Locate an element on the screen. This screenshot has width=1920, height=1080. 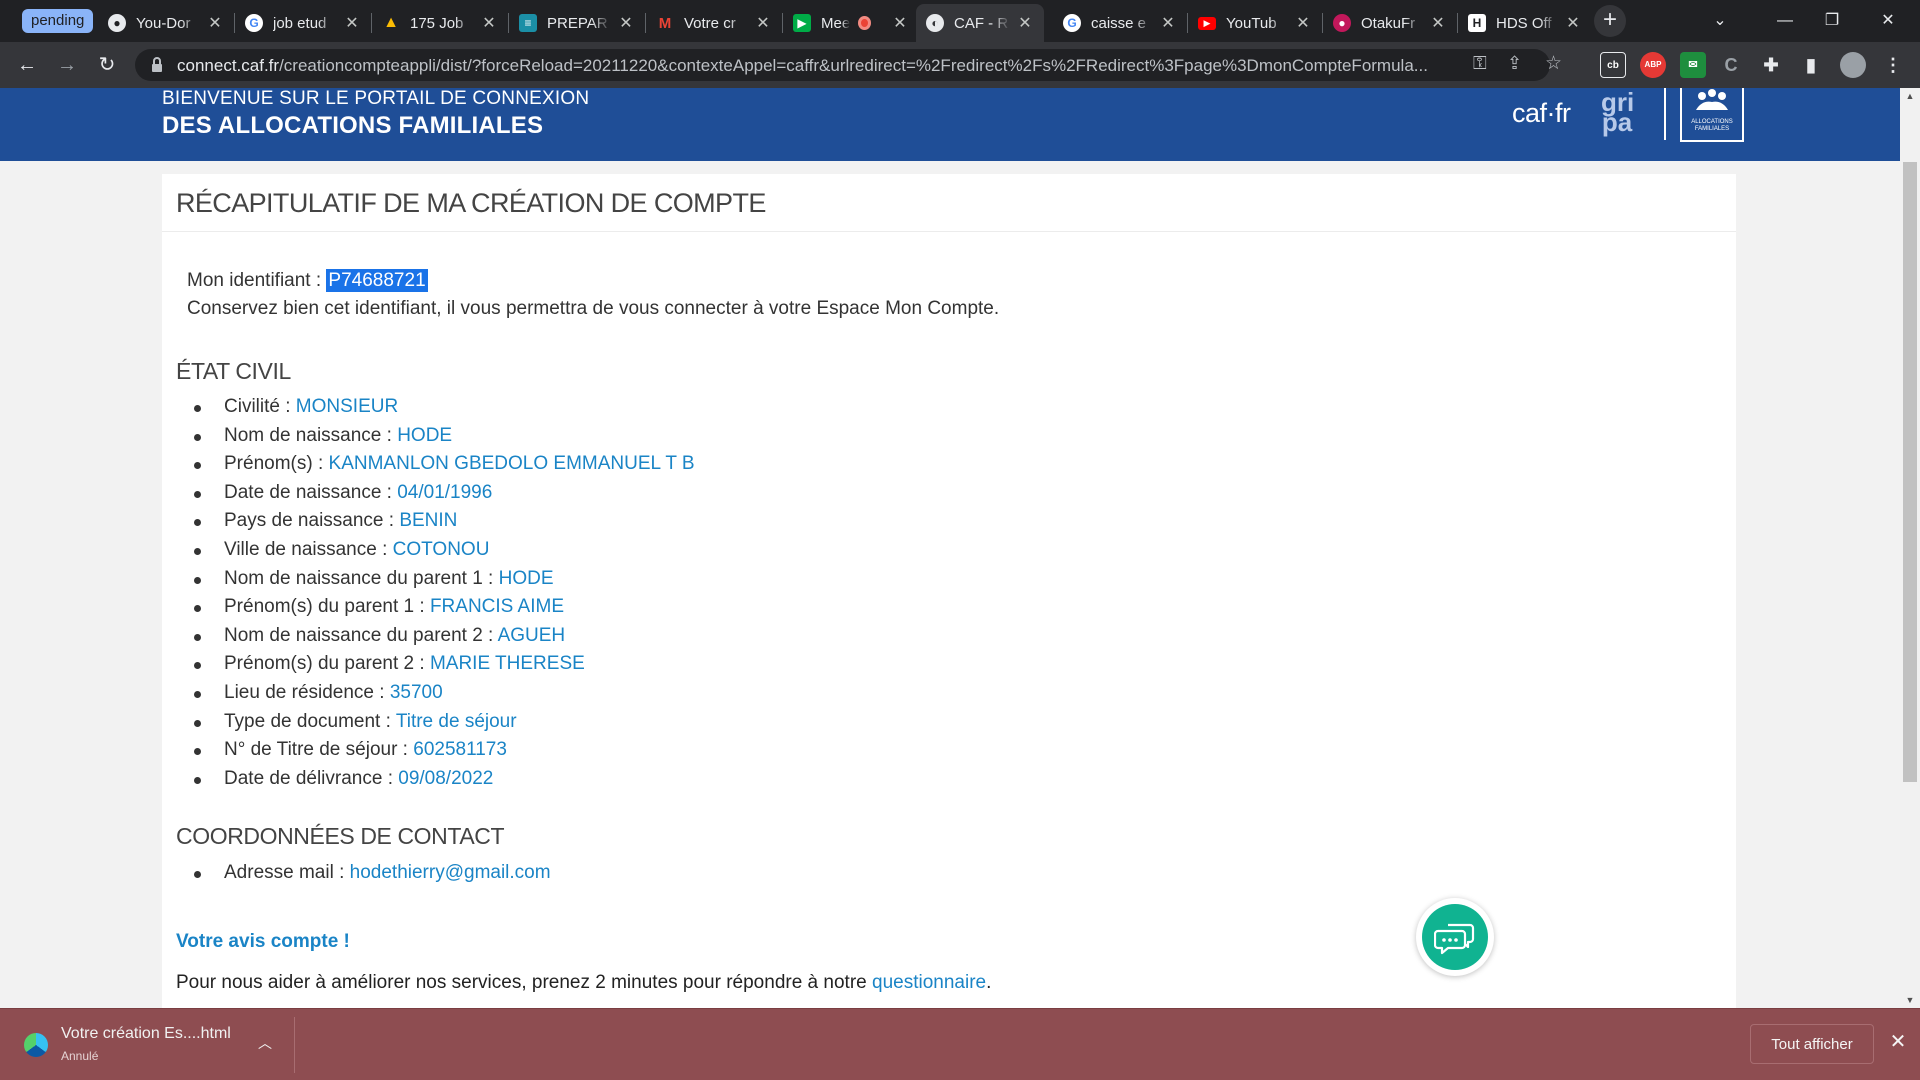
field-label: Prénom(s) : is located at coordinates (276, 464).